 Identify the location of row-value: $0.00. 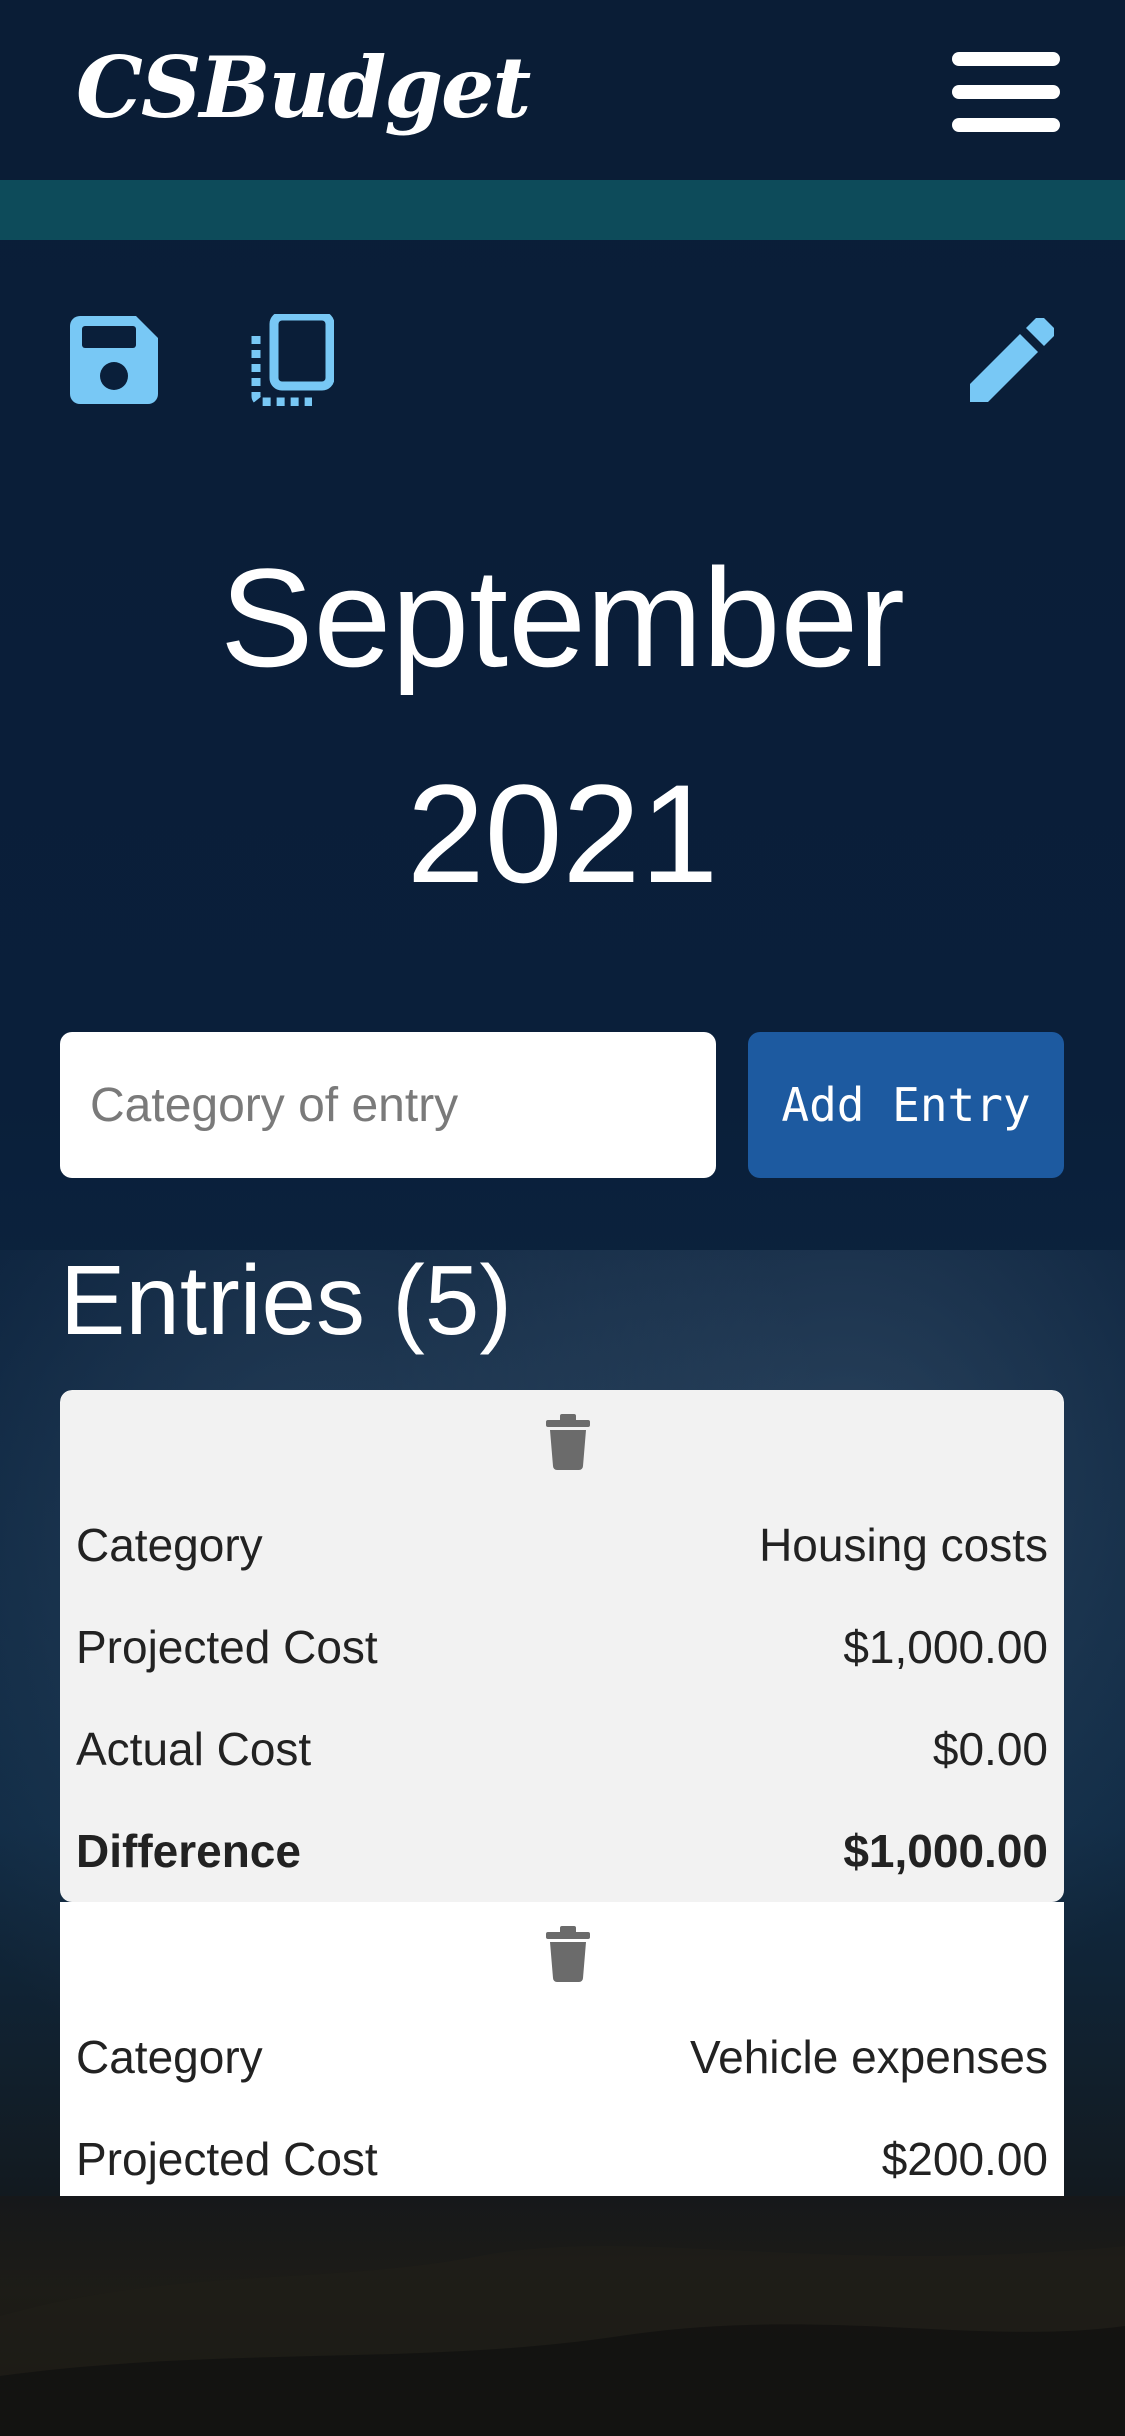
(990, 1749).